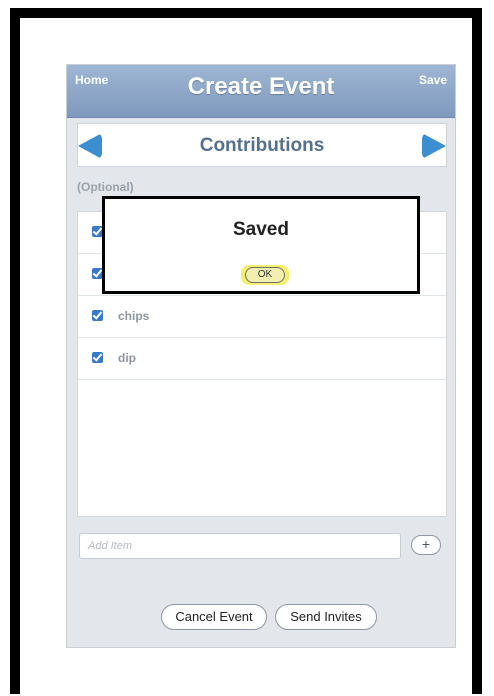 The image size is (494, 696). What do you see at coordinates (127, 358) in the screenshot?
I see `list-item-label: dip` at bounding box center [127, 358].